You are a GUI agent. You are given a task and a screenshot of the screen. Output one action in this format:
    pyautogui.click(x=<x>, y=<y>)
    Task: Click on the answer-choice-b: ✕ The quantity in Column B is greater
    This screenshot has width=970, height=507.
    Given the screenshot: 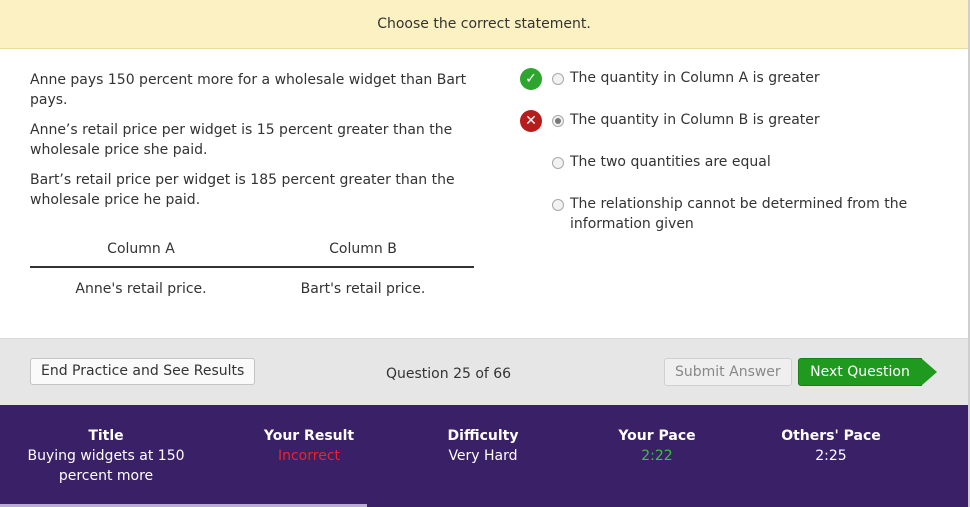 What is the action you would take?
    pyautogui.click(x=730, y=121)
    